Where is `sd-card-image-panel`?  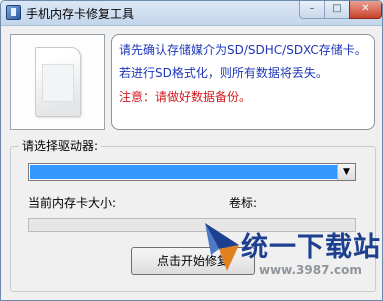 sd-card-image-panel is located at coordinates (57, 82).